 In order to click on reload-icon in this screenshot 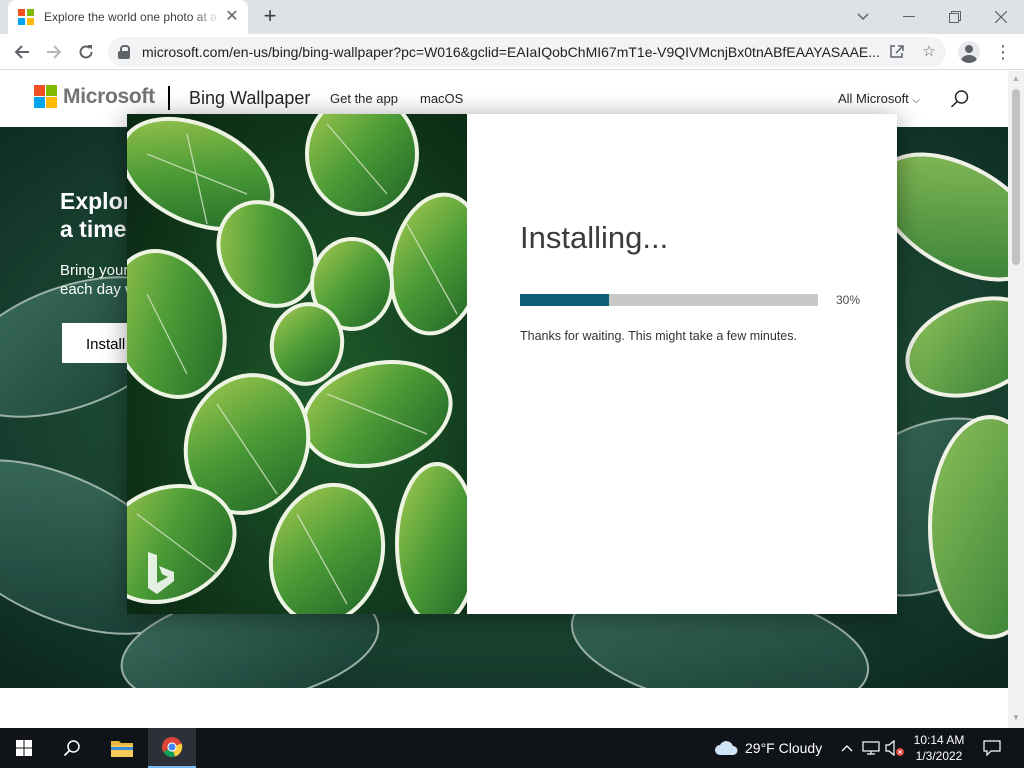, I will do `click(86, 52)`.